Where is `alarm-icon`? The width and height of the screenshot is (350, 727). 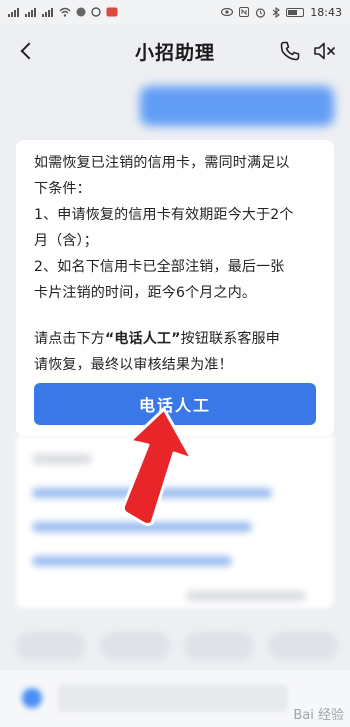
alarm-icon is located at coordinates (261, 12).